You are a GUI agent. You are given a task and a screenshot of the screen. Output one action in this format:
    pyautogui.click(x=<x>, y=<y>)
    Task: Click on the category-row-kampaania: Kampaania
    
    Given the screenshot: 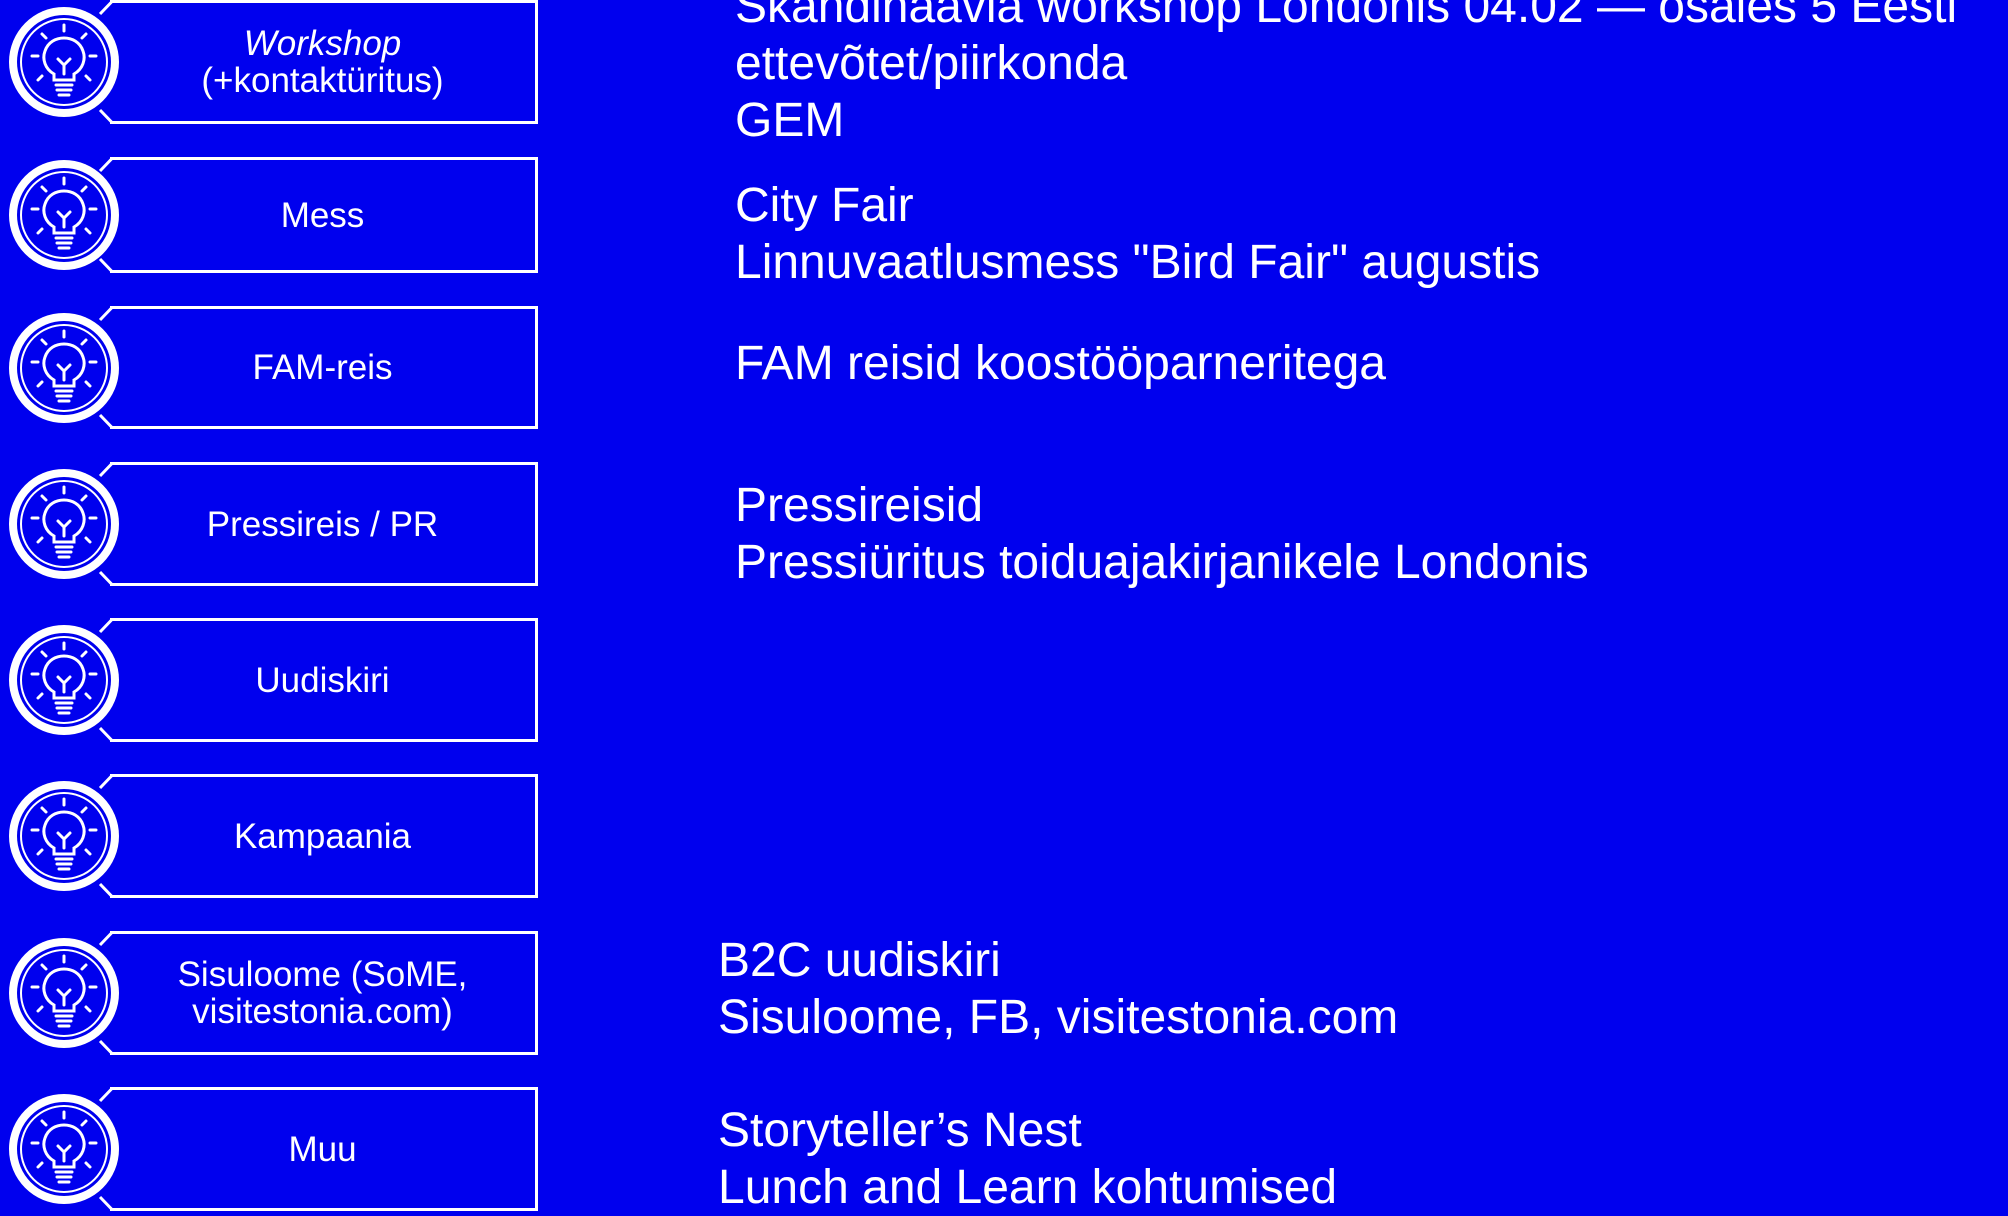 What is the action you would take?
    pyautogui.click(x=280, y=836)
    